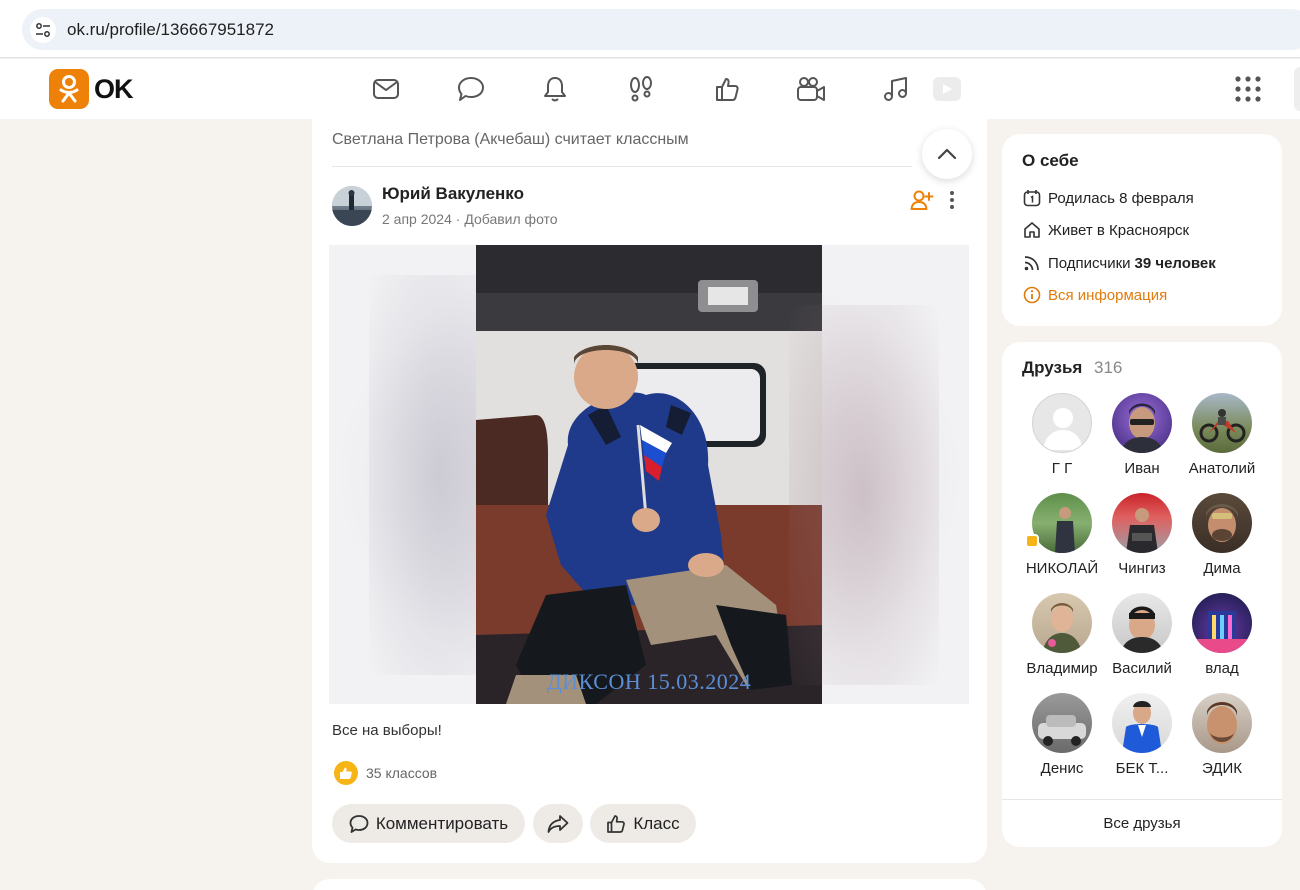 The height and width of the screenshot is (890, 1300). I want to click on post-action: Добавил фото, so click(511, 219).